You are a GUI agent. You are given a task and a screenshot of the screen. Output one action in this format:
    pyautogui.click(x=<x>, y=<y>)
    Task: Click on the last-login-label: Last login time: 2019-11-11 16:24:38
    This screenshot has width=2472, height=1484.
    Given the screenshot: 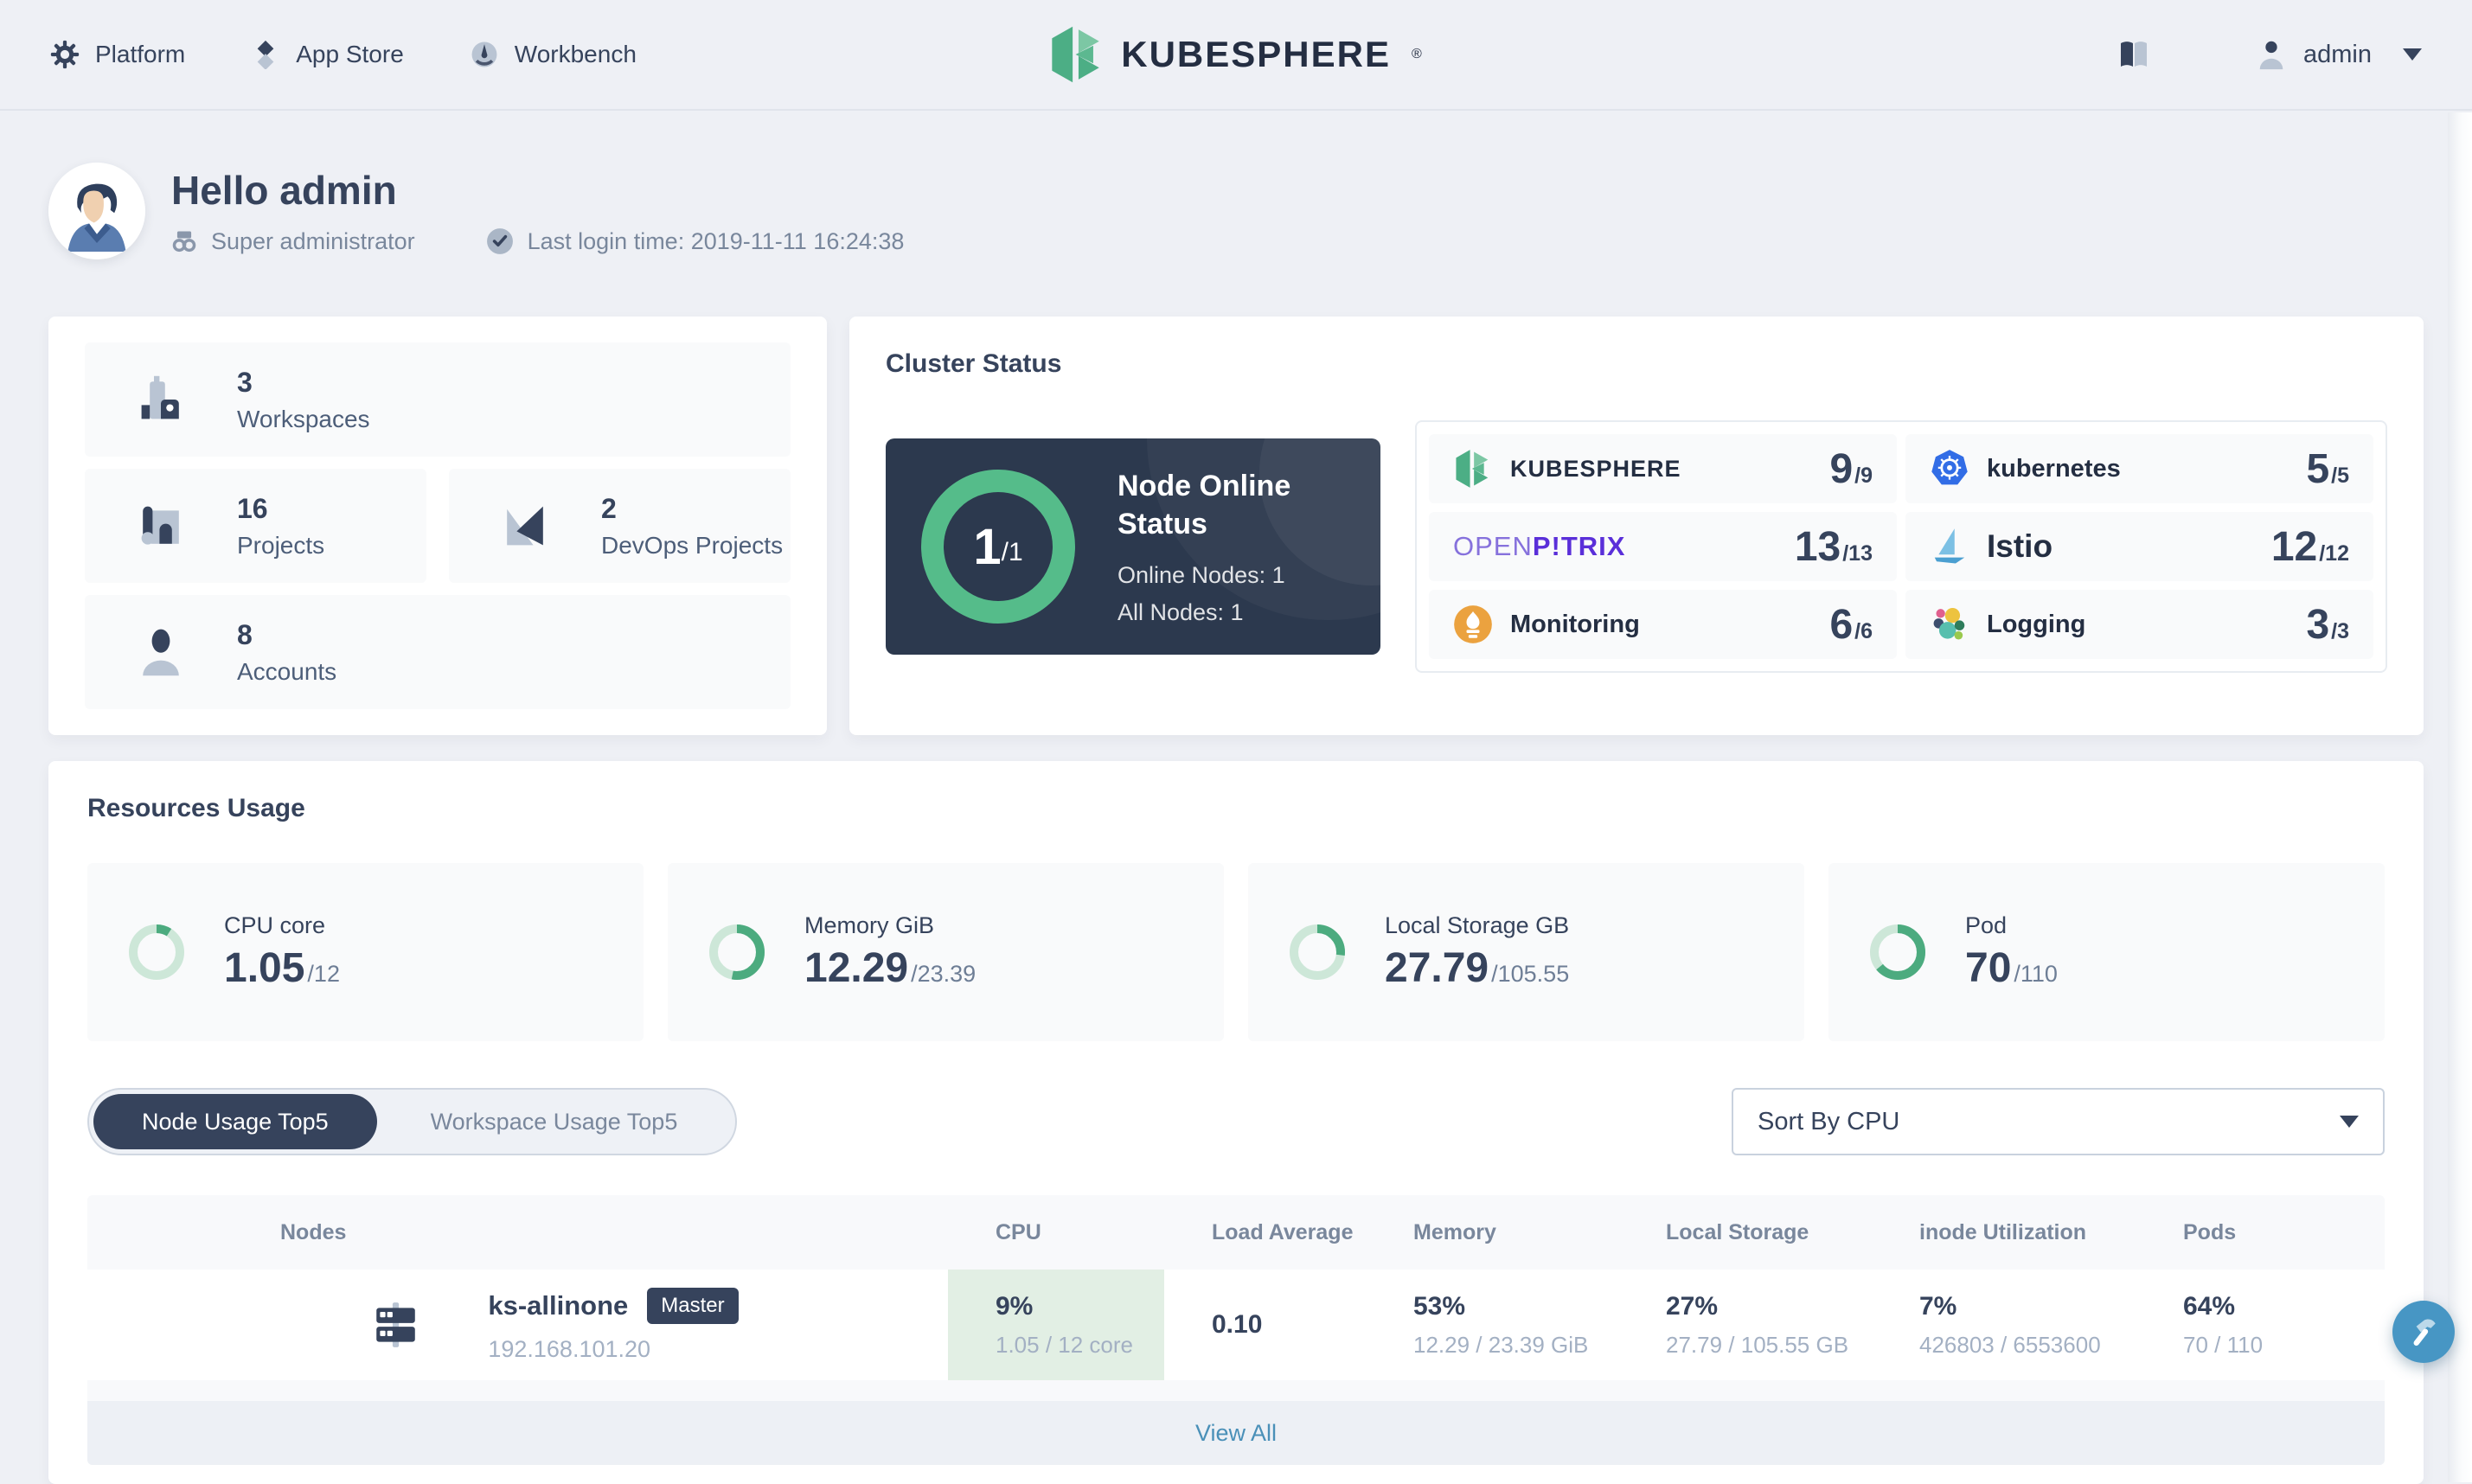 What is the action you would take?
    pyautogui.click(x=716, y=241)
    